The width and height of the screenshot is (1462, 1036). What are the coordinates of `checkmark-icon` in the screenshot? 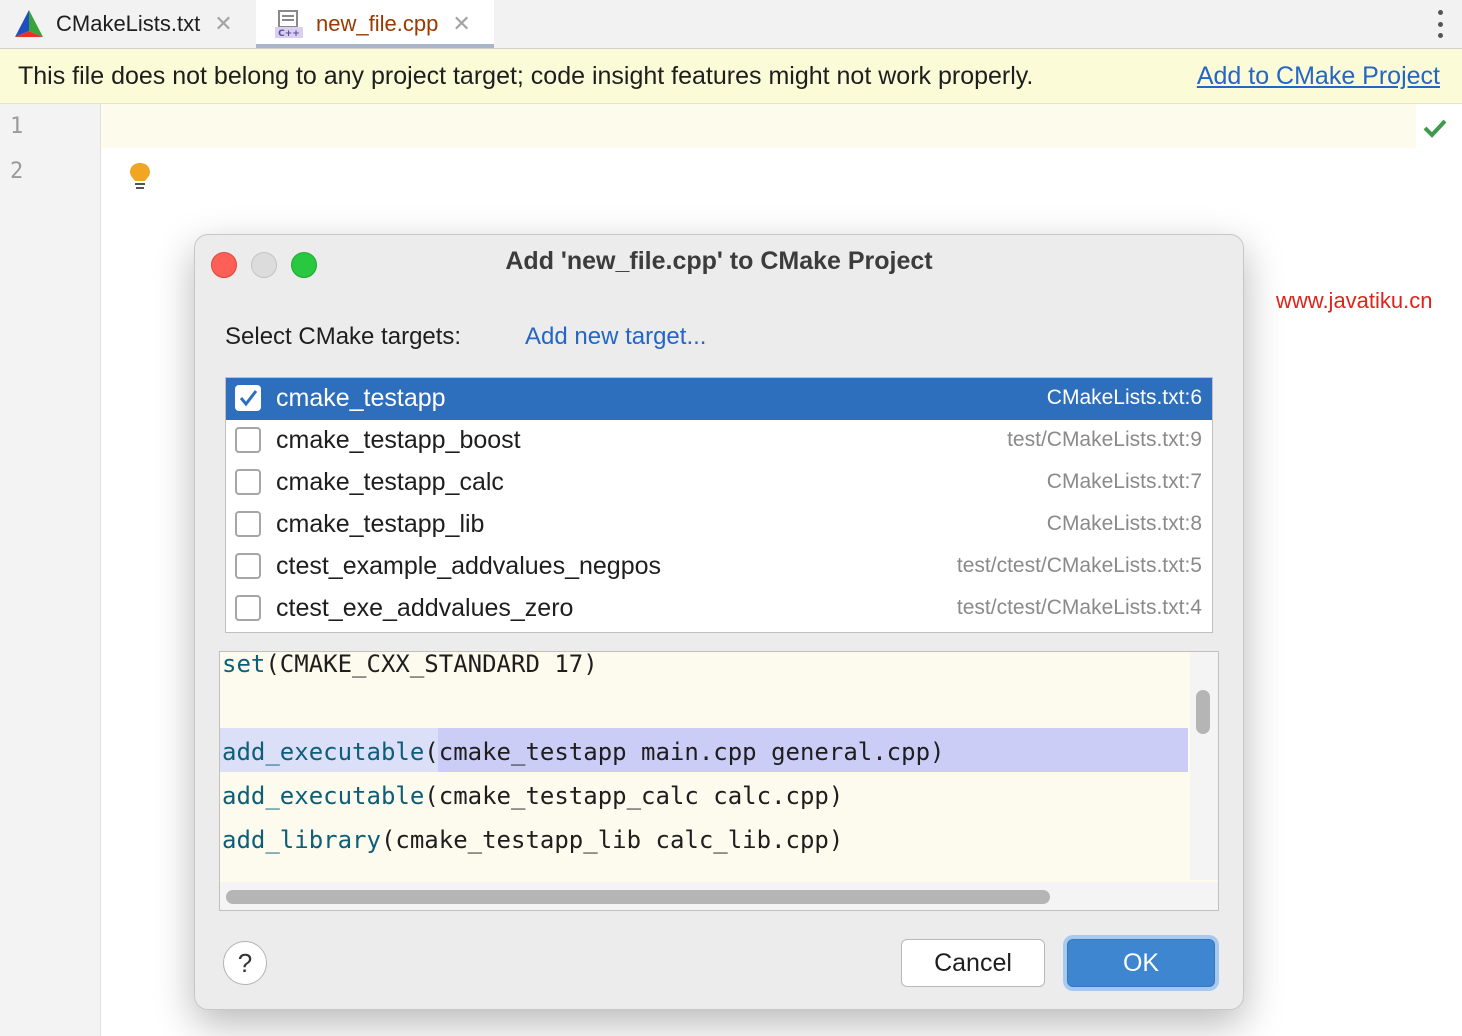 It's located at (248, 398).